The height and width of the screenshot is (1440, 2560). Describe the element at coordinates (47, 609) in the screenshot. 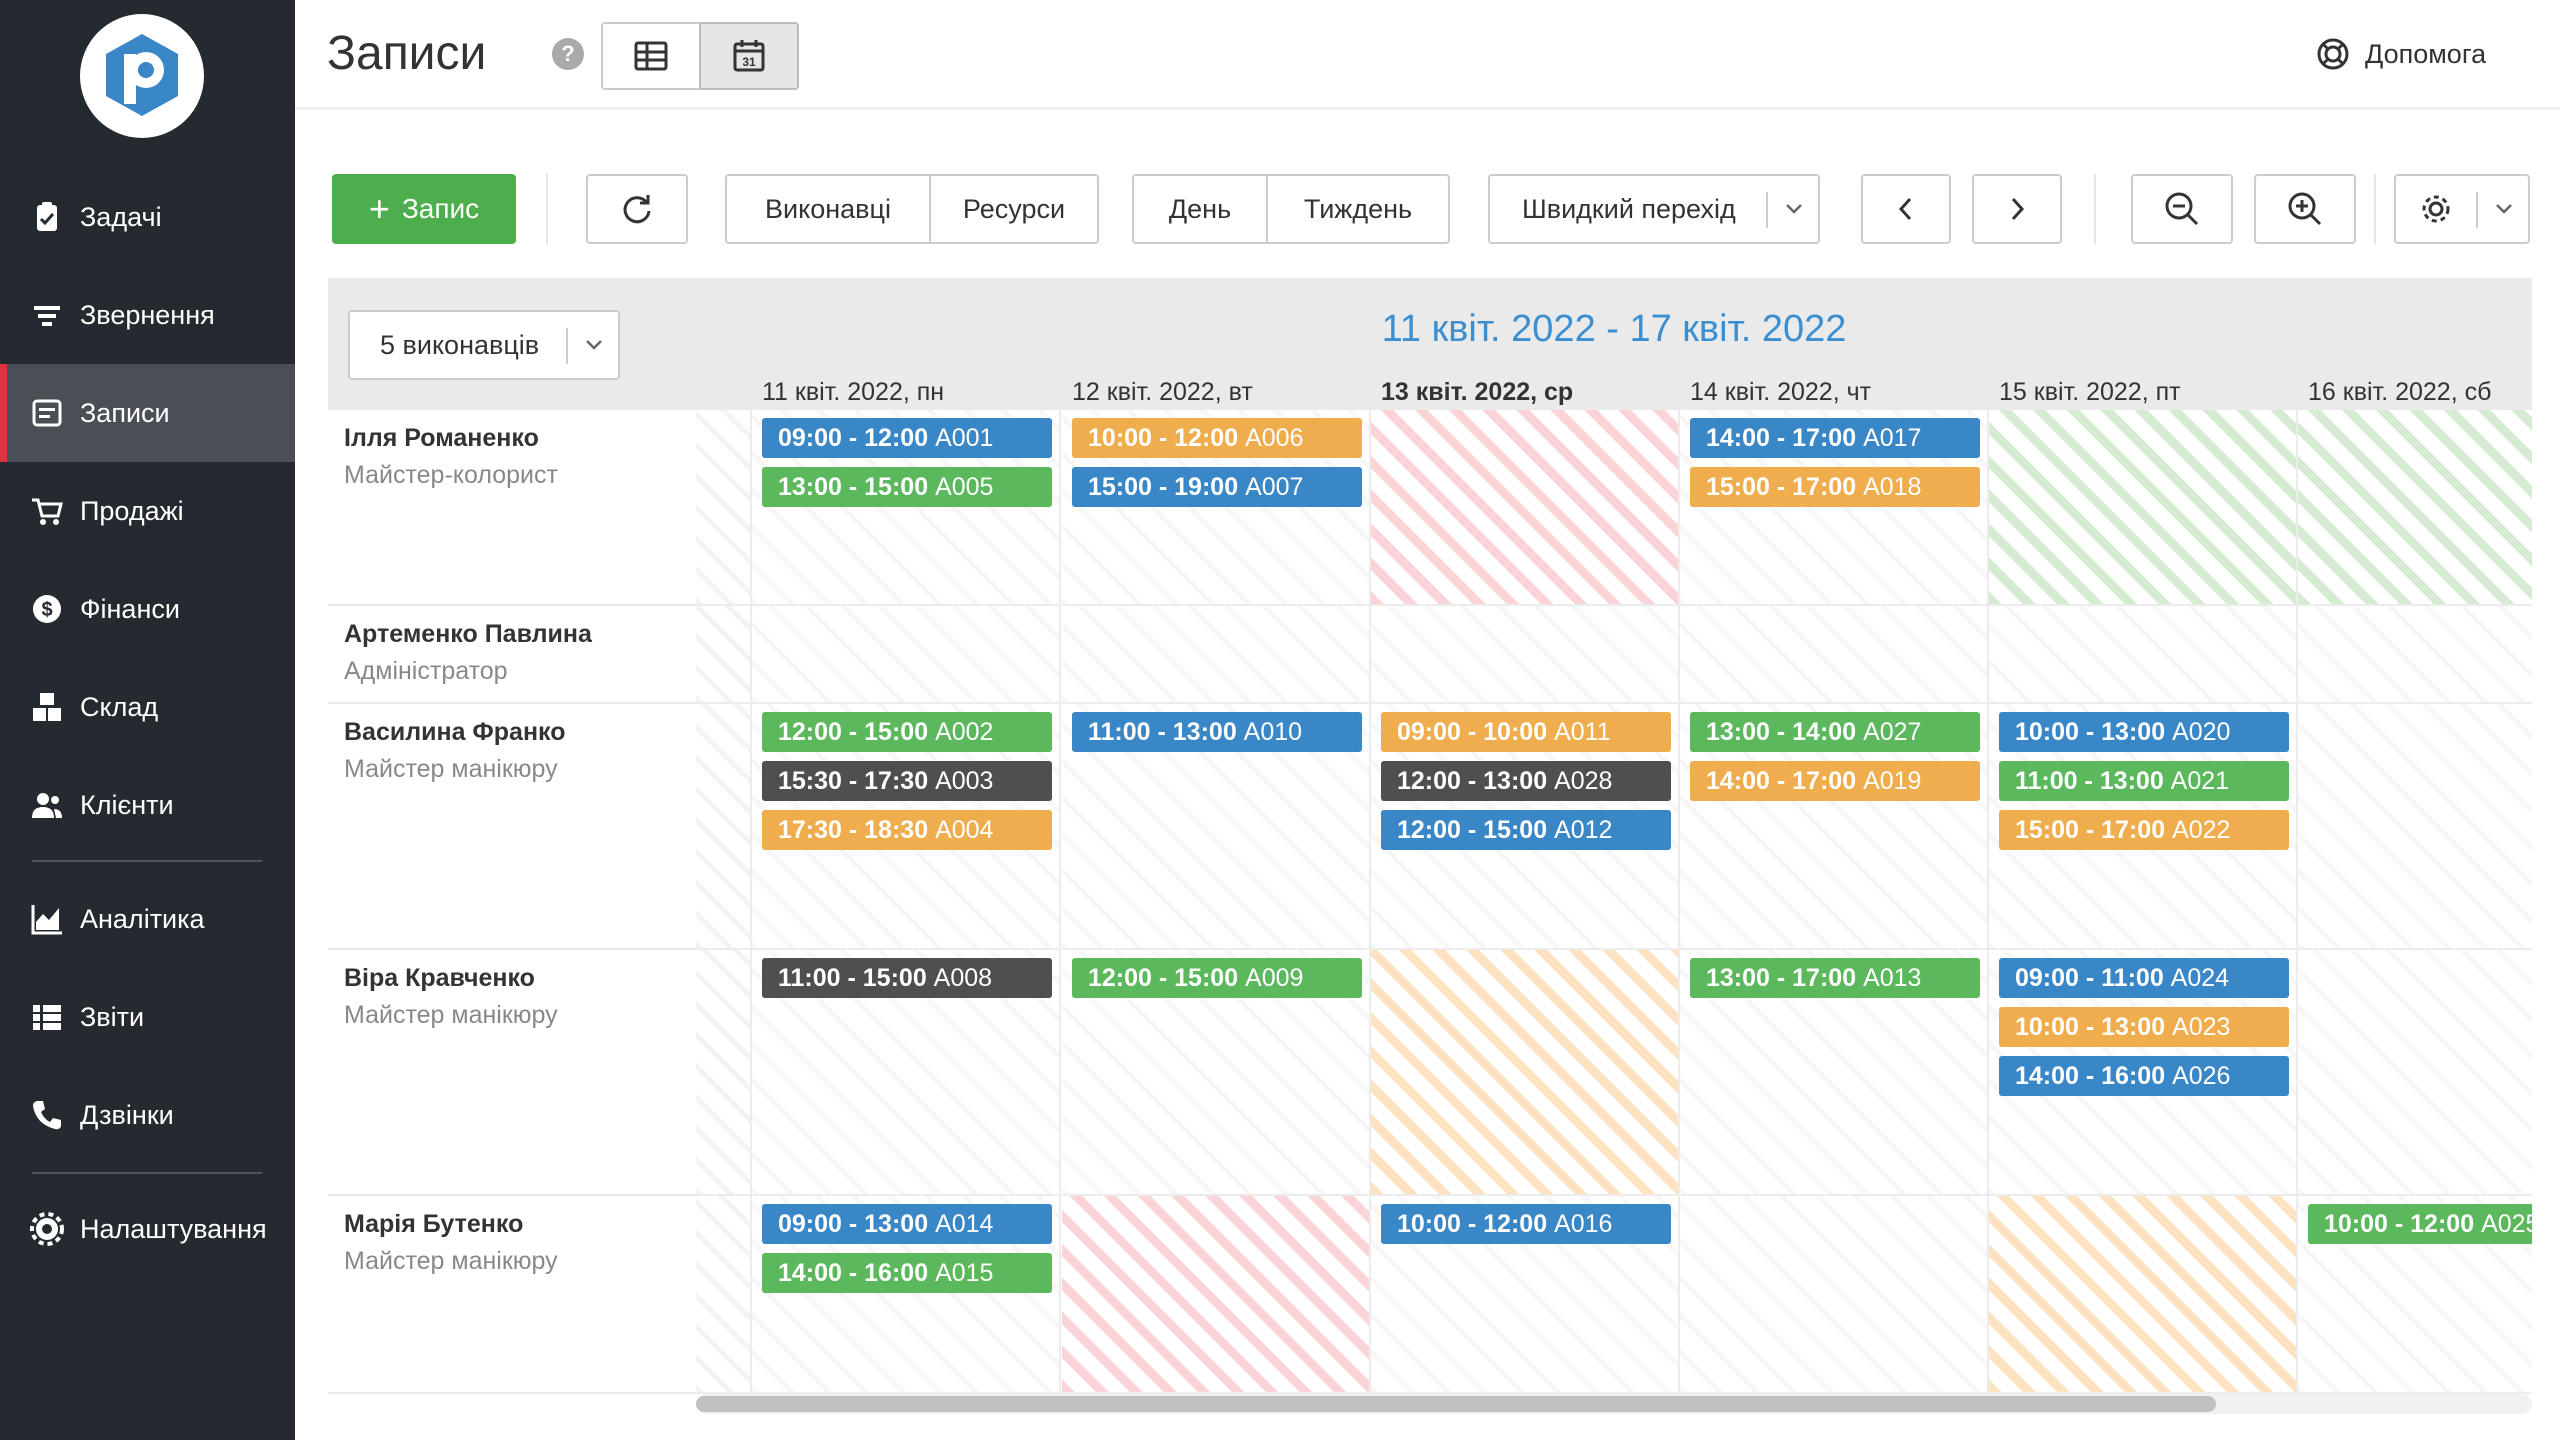

I see `dollar-circle-icon: $` at that location.